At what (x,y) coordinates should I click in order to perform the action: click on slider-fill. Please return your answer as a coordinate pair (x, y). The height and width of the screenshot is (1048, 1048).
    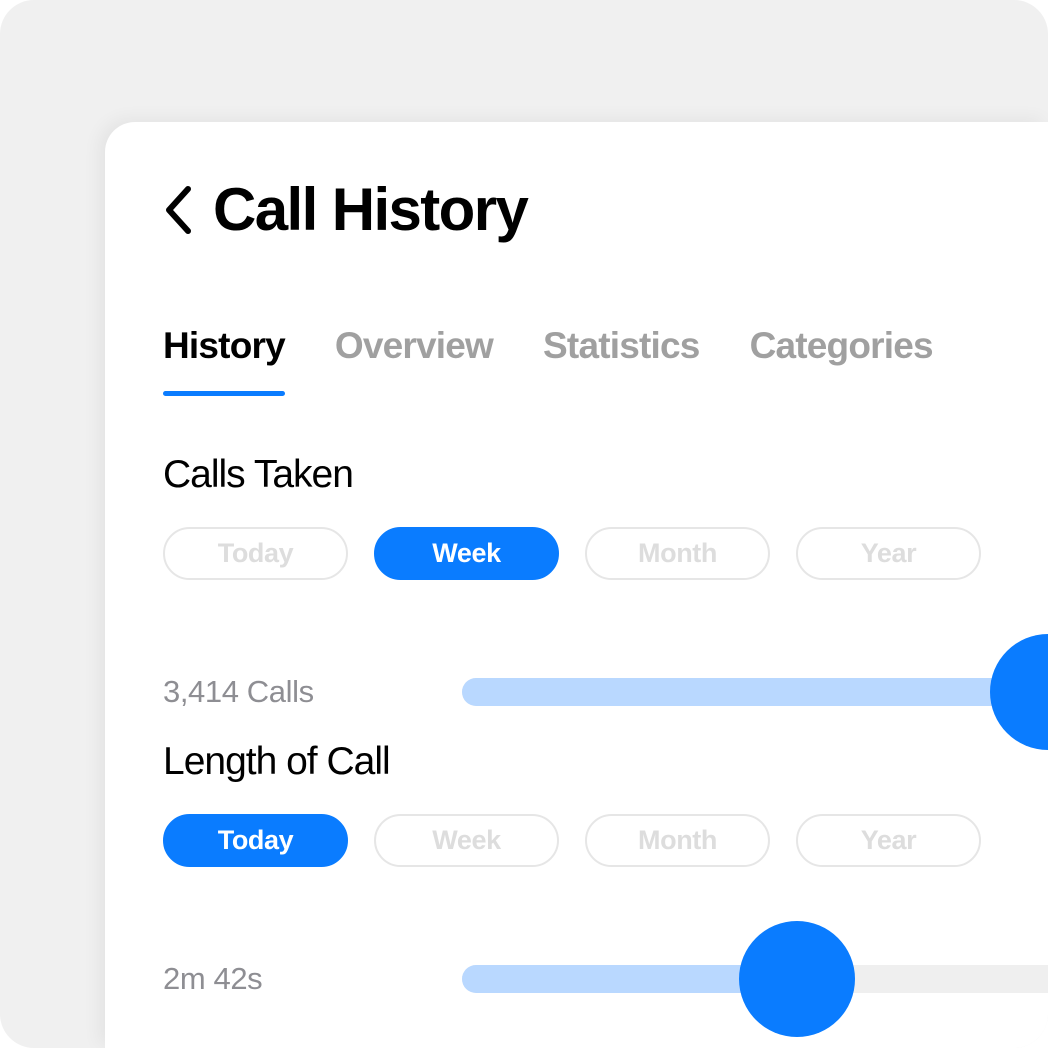
    Looking at the image, I should click on (755, 692).